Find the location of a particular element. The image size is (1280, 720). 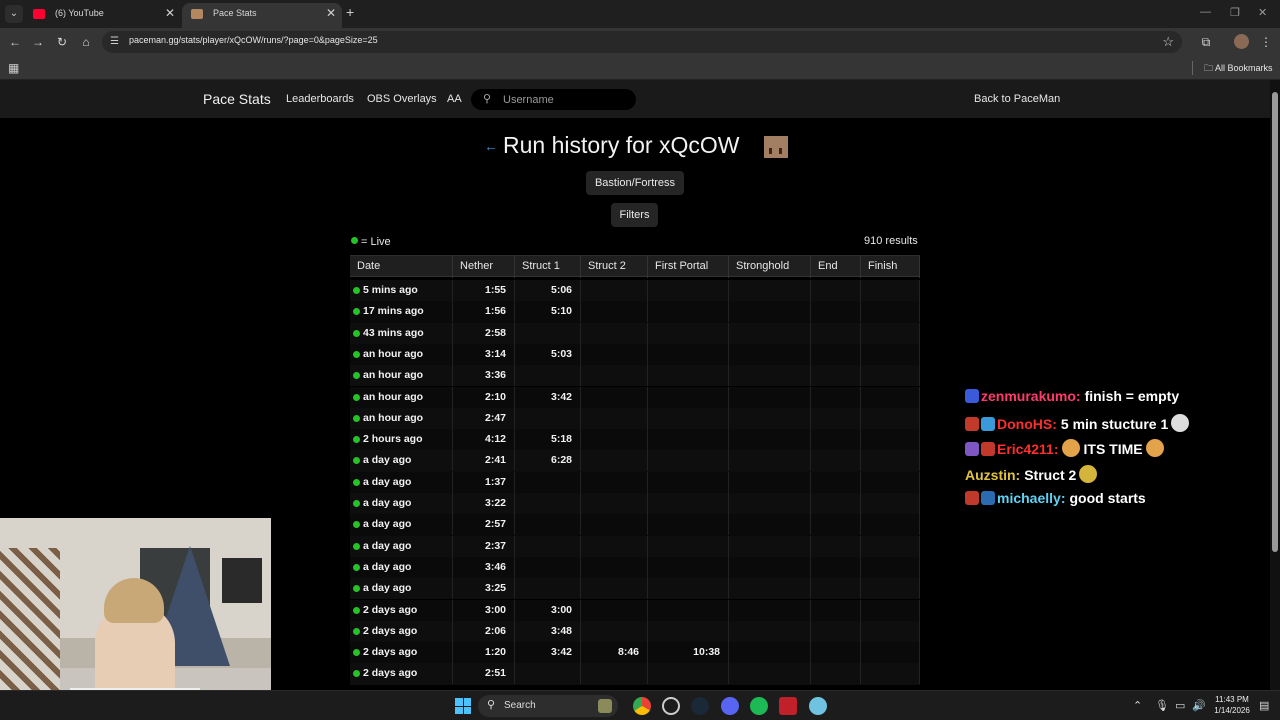

column-header-finish: Finish is located at coordinates (890, 267).